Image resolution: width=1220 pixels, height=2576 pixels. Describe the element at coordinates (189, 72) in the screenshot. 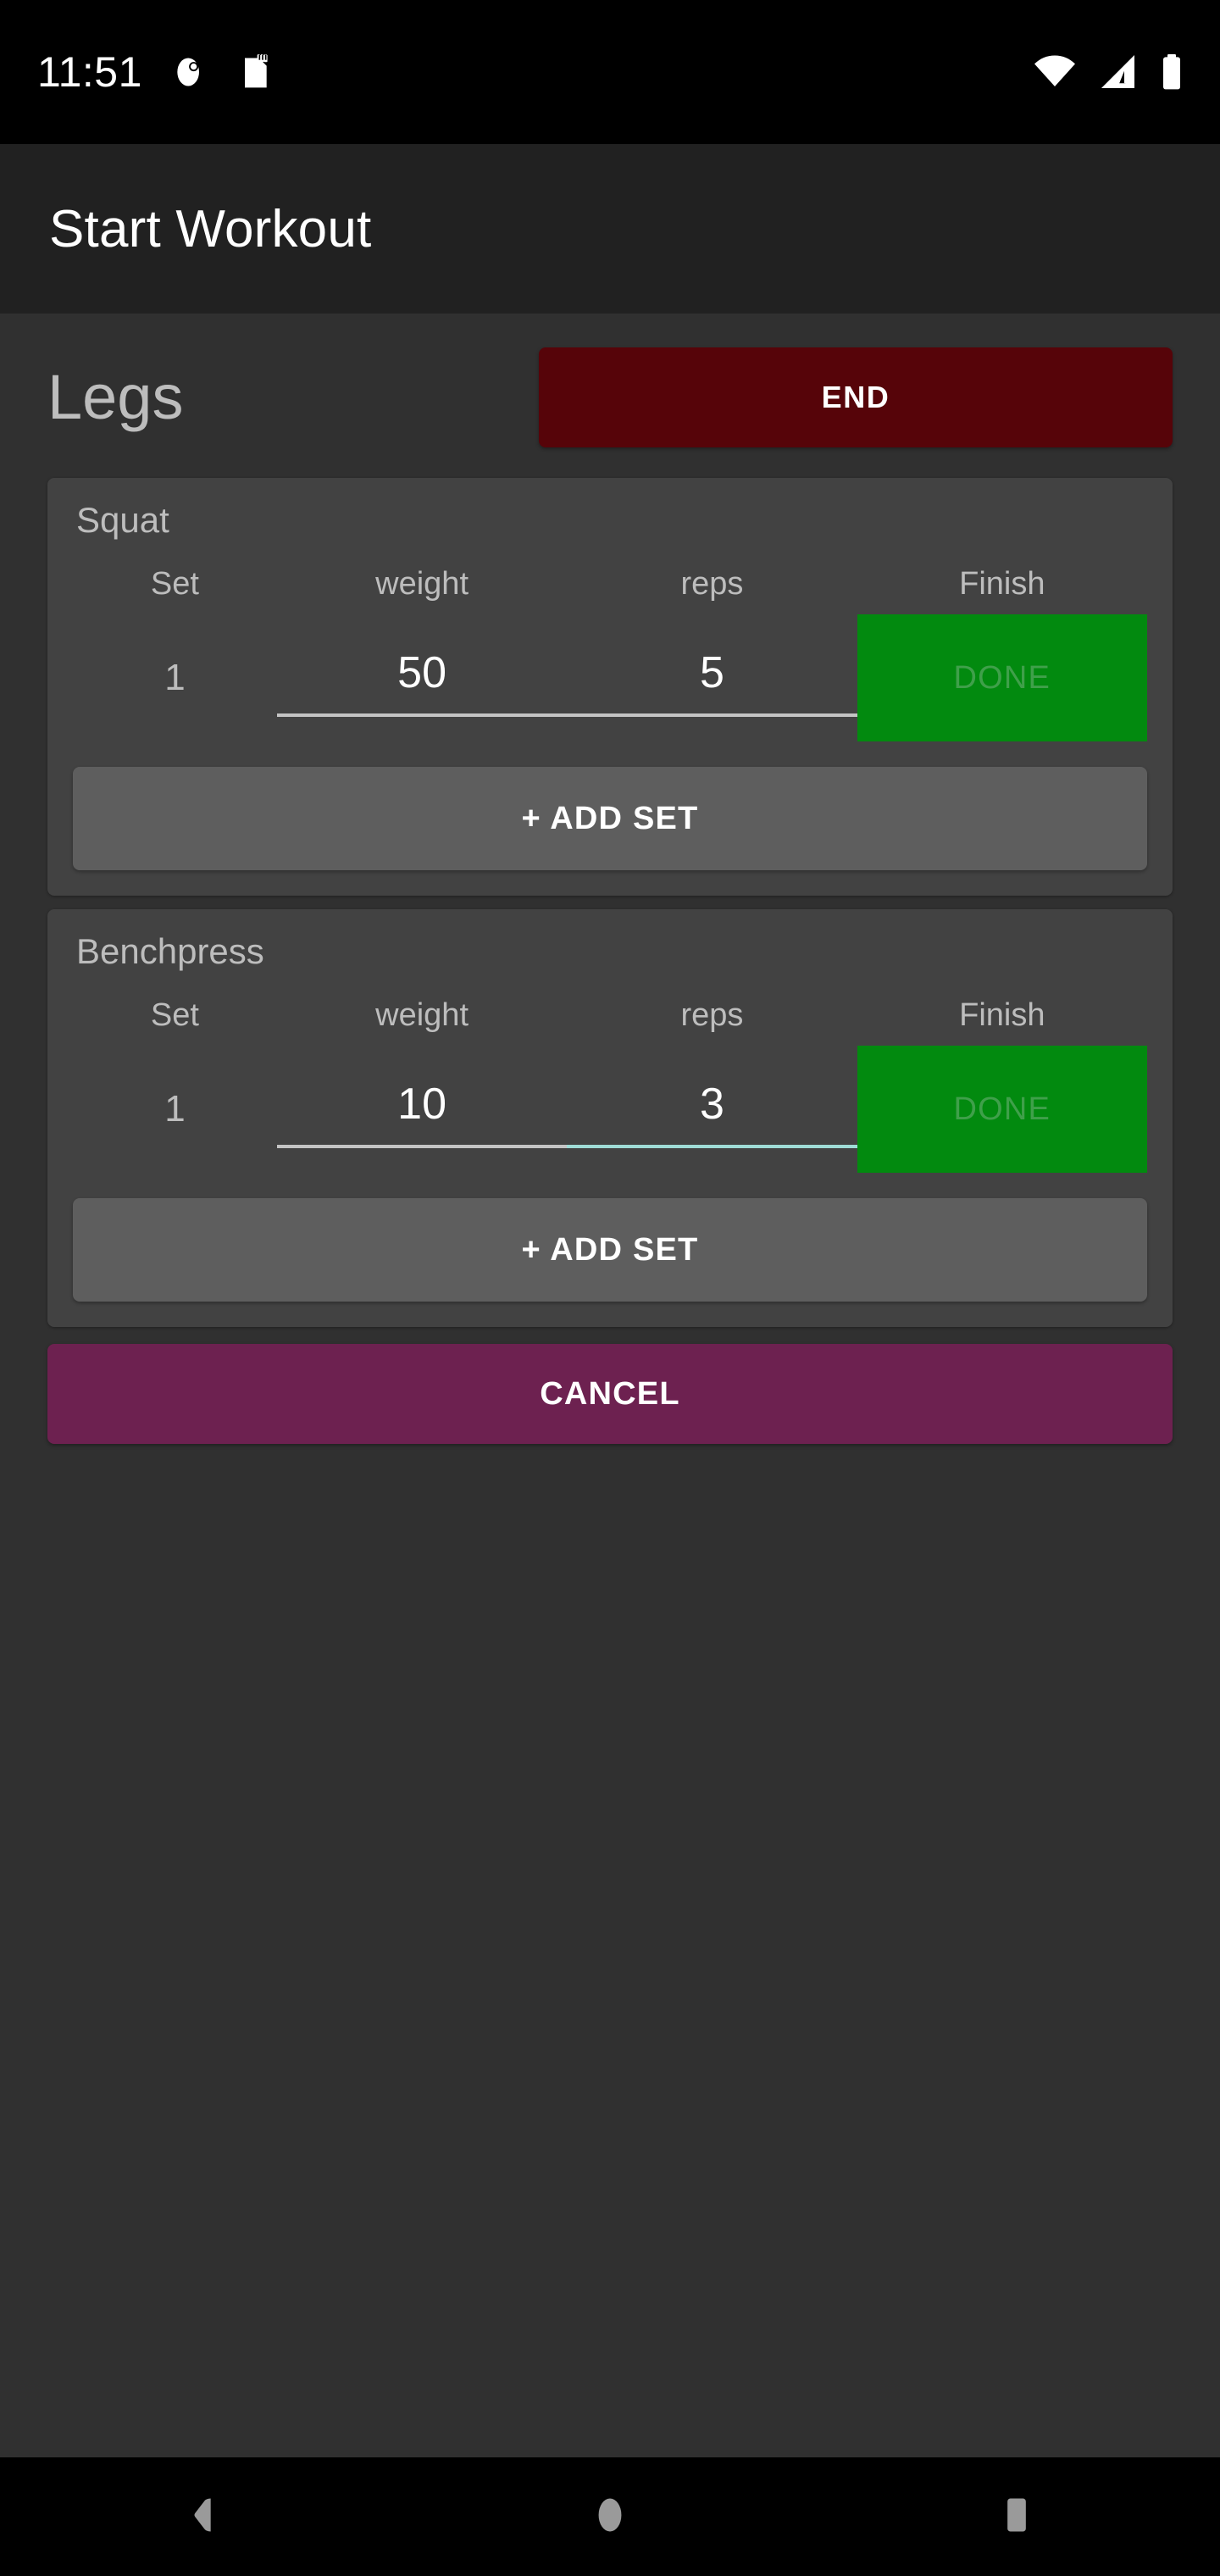

I see `clock-alarm-icon` at that location.